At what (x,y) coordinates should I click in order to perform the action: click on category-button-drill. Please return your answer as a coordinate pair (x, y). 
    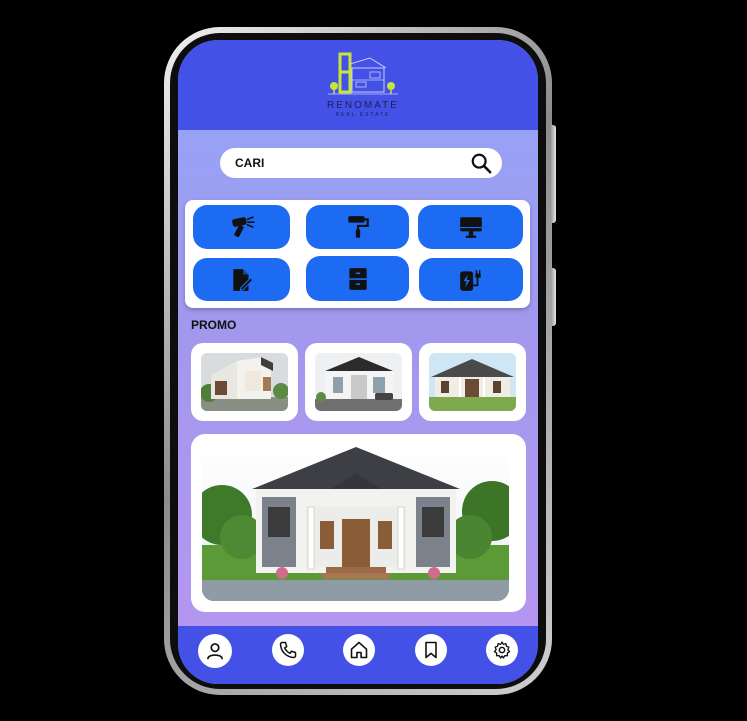
    Looking at the image, I should click on (241, 227).